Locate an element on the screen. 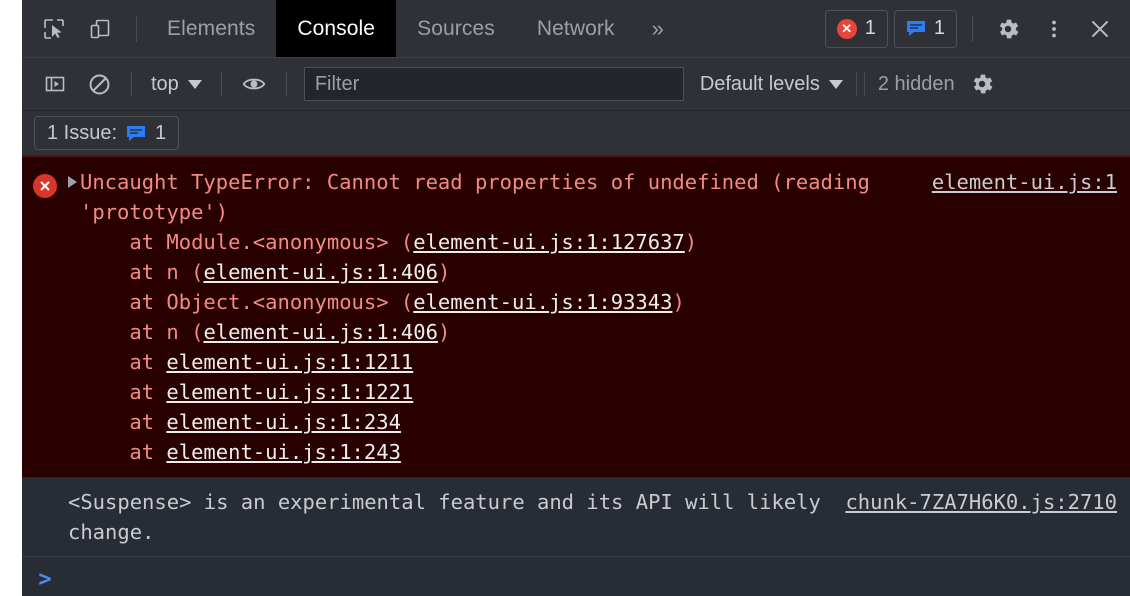  error-count-badge: ✕ 1 is located at coordinates (856, 28).